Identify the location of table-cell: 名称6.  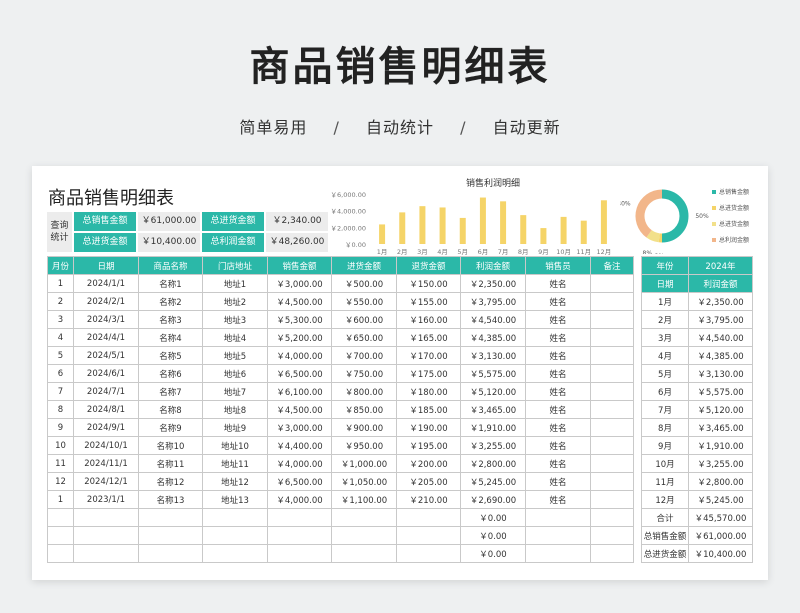
(170, 373).